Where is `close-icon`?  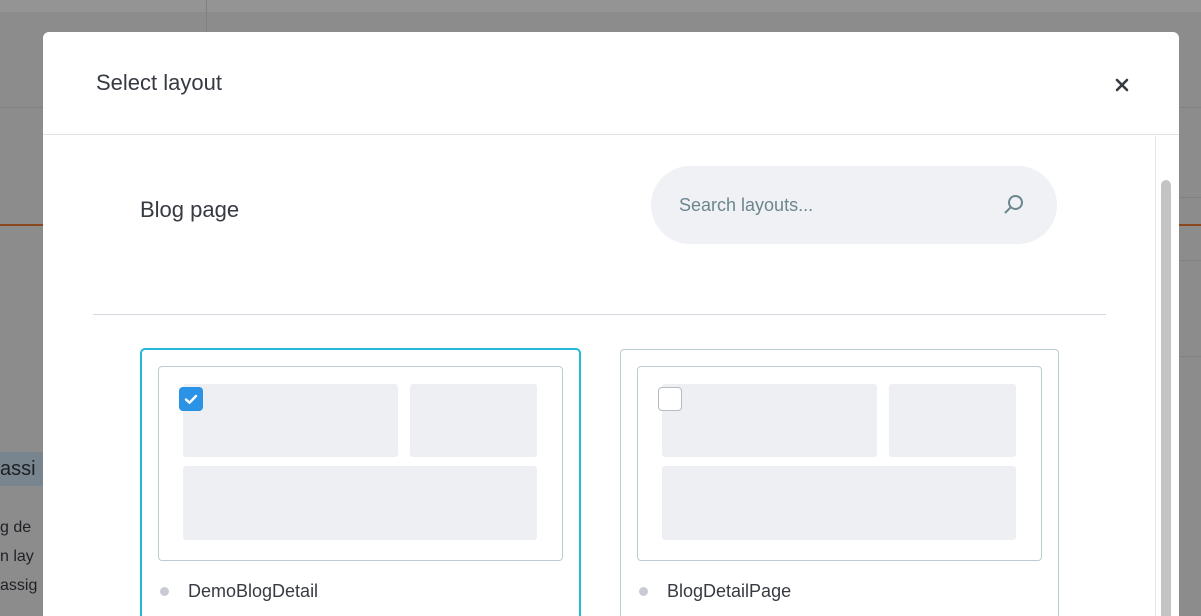 close-icon is located at coordinates (1122, 85).